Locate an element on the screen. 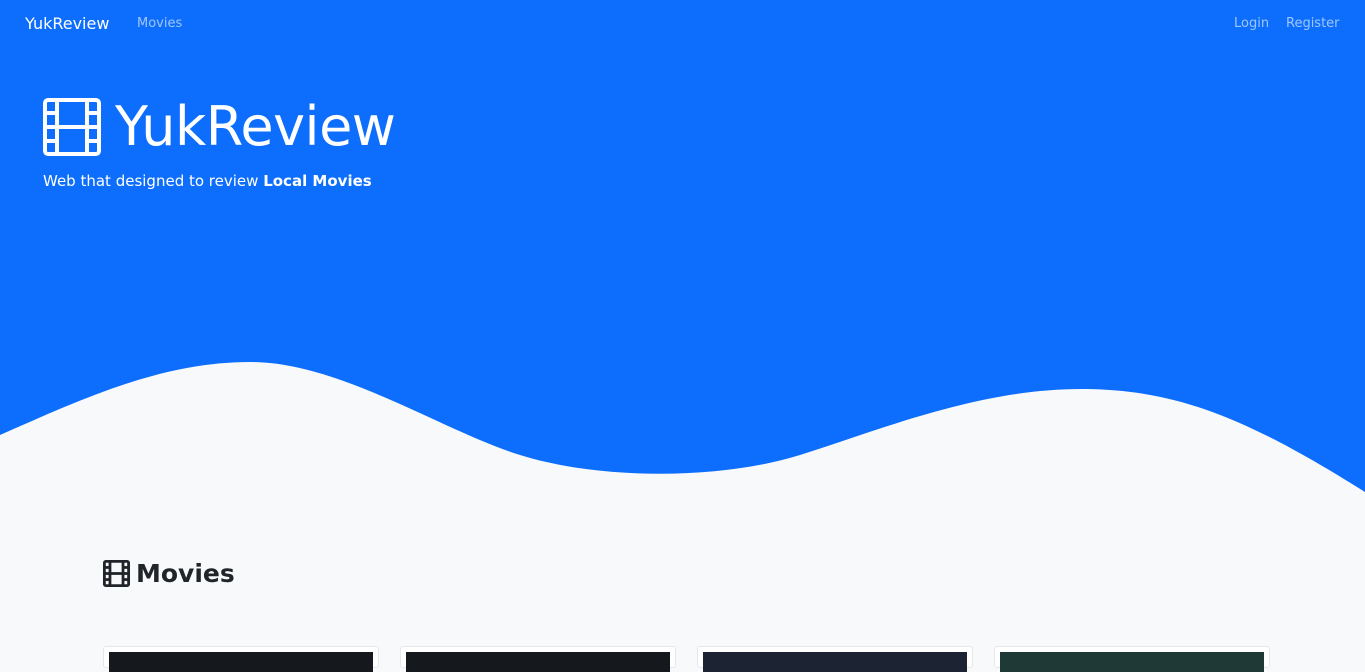 This screenshot has width=1365, height=672. brand-link: YukReview is located at coordinates (67, 23).